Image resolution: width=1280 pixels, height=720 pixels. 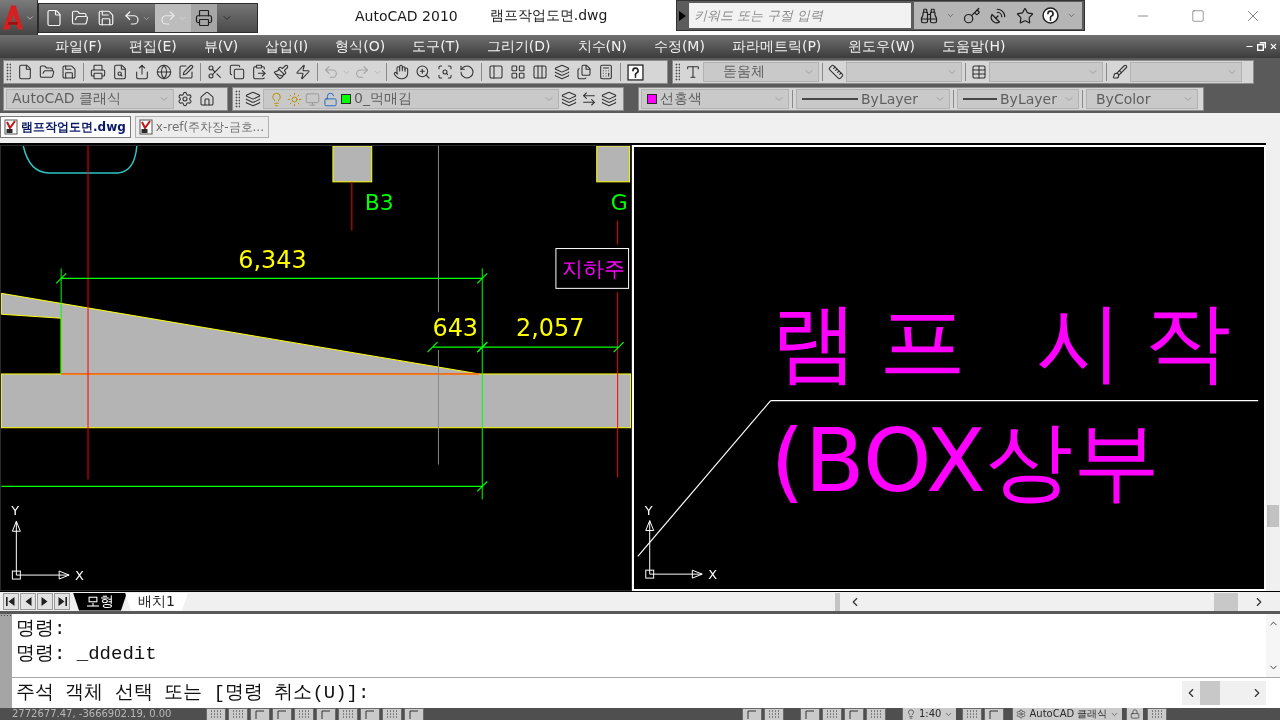 I want to click on linetype-dropdown: ByLayer, so click(x=873, y=99).